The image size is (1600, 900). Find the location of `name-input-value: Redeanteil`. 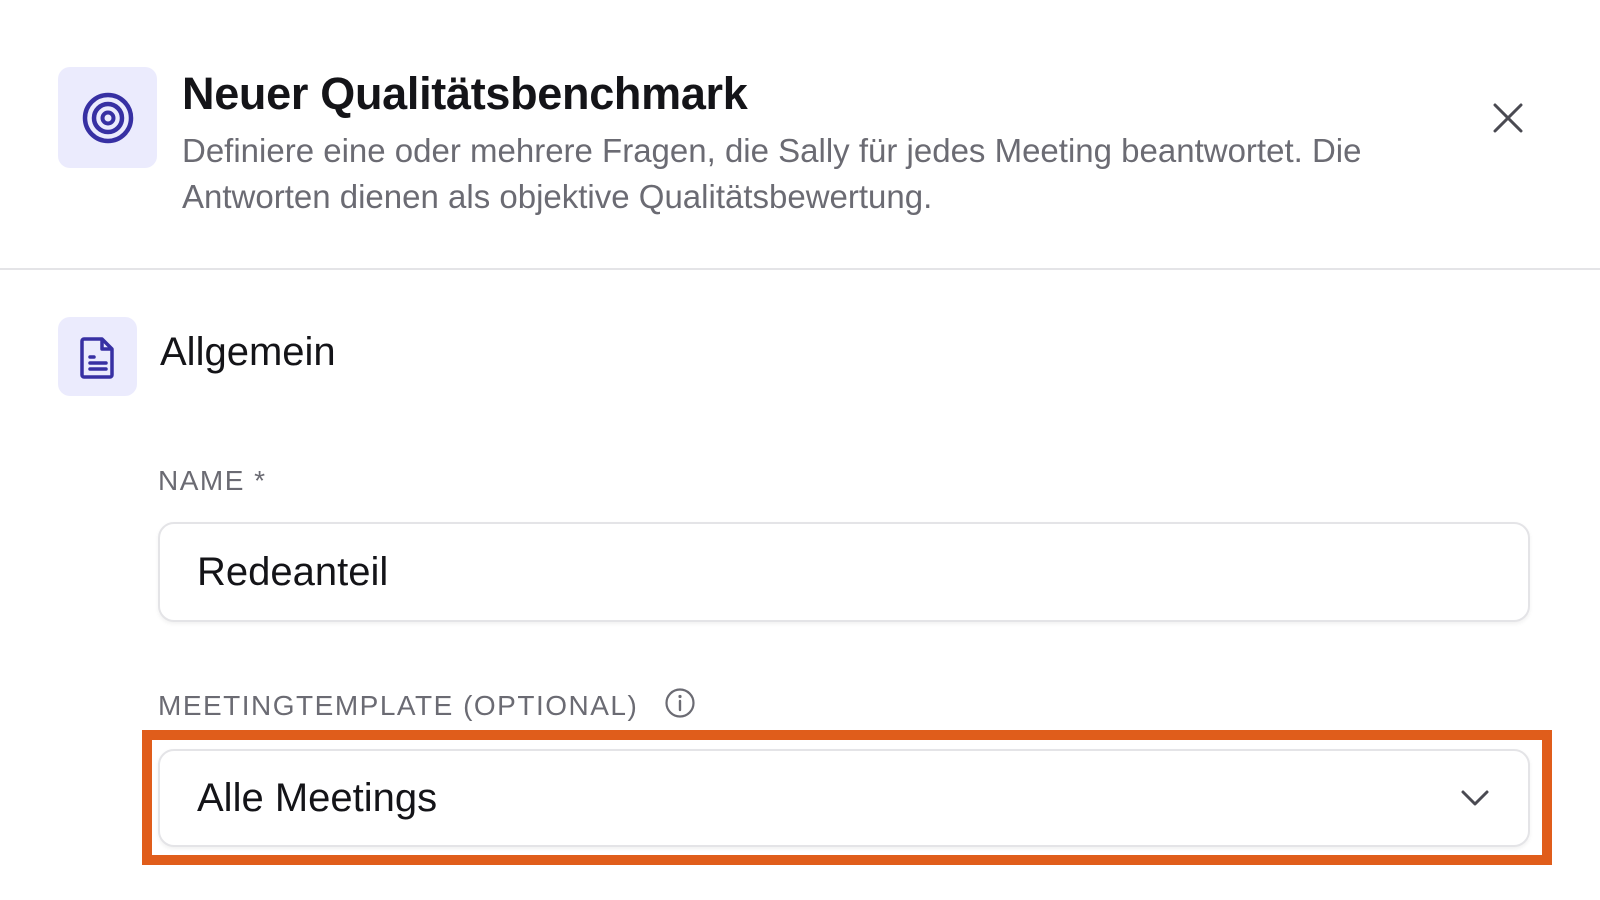

name-input-value: Redeanteil is located at coordinates (293, 571).